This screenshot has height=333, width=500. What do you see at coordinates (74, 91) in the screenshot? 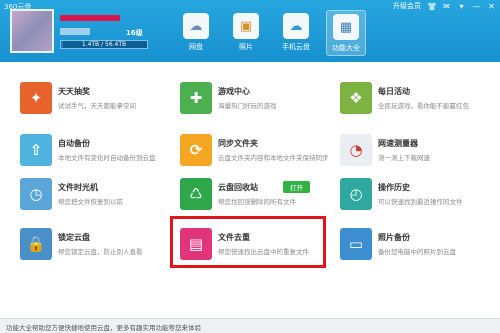
I see `tool-title: 天天抽奖` at bounding box center [74, 91].